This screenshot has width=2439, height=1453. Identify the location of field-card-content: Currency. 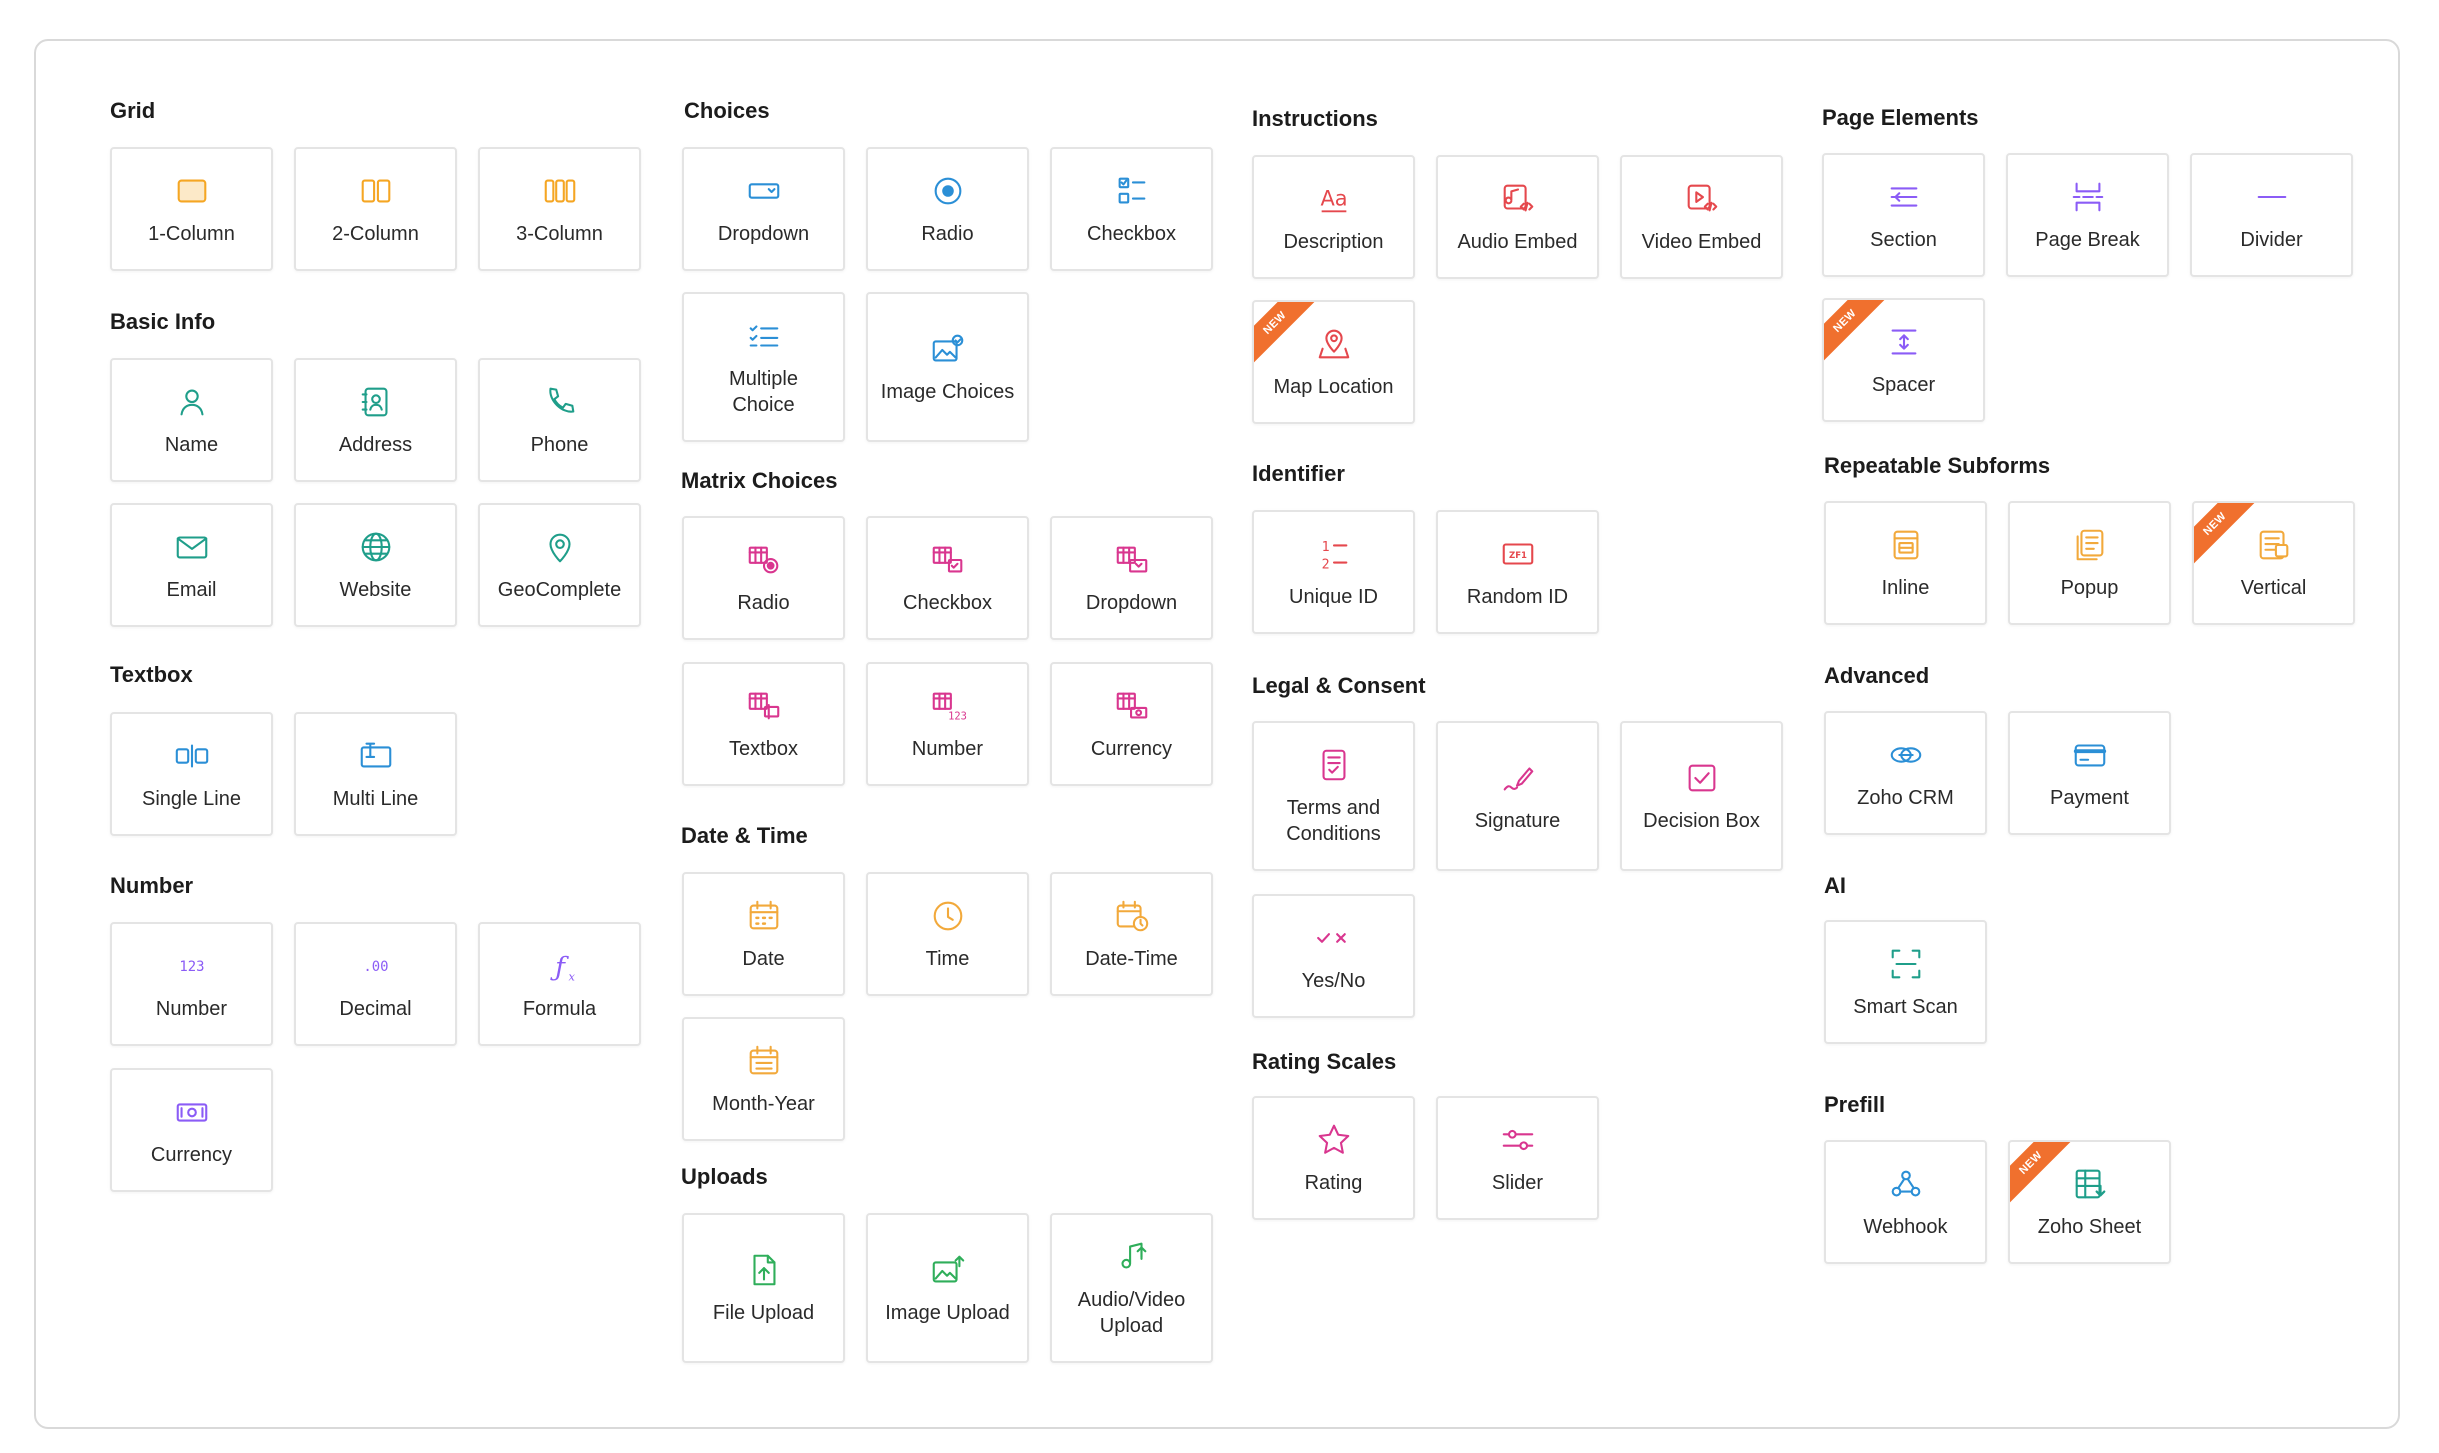
(191, 1130).